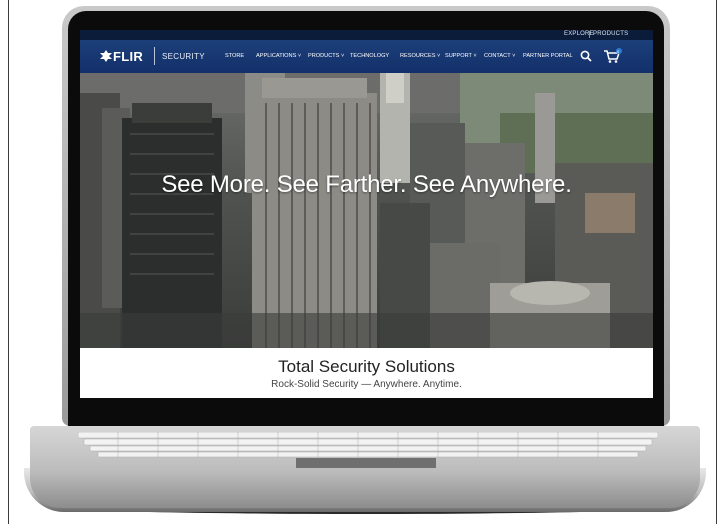 The image size is (723, 524). What do you see at coordinates (366, 184) in the screenshot?
I see `hero-headline: See More. See Farther. See Anywhere.` at bounding box center [366, 184].